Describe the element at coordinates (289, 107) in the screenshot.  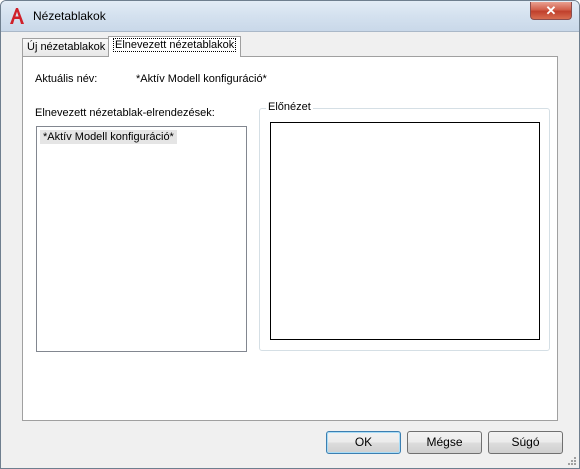
I see `preview-label: Előnézet` at that location.